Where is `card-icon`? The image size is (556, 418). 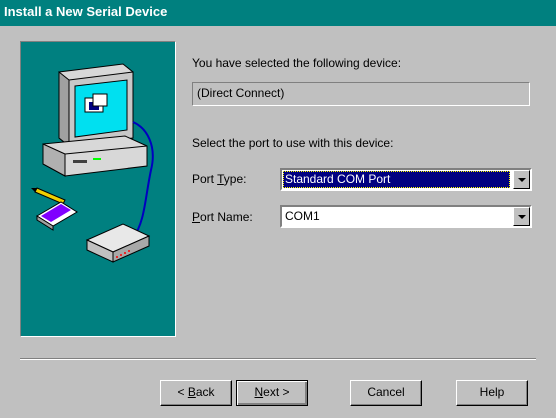
card-icon is located at coordinates (57, 216).